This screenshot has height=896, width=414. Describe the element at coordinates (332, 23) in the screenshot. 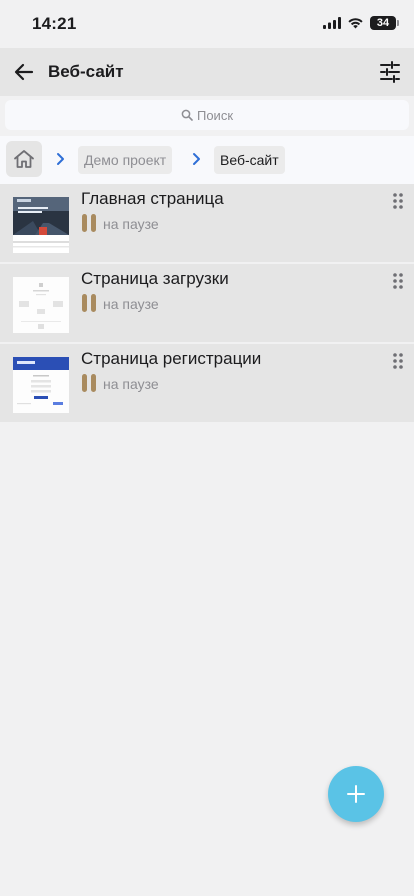

I see `signal-icon` at that location.